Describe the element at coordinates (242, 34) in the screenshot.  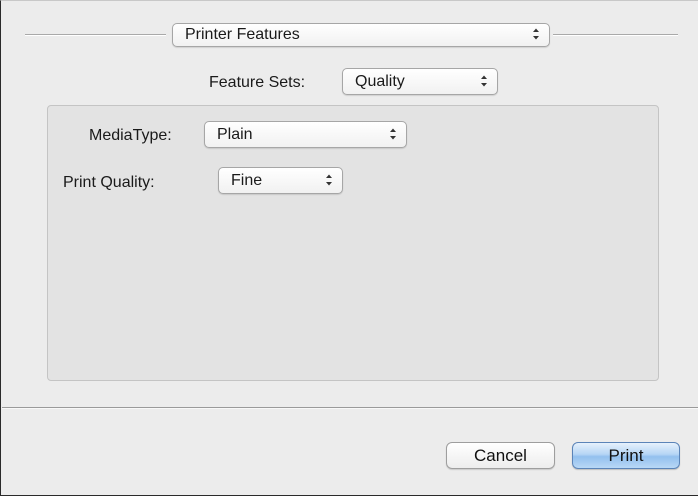
I see `panel-selector-value: Printer Features` at that location.